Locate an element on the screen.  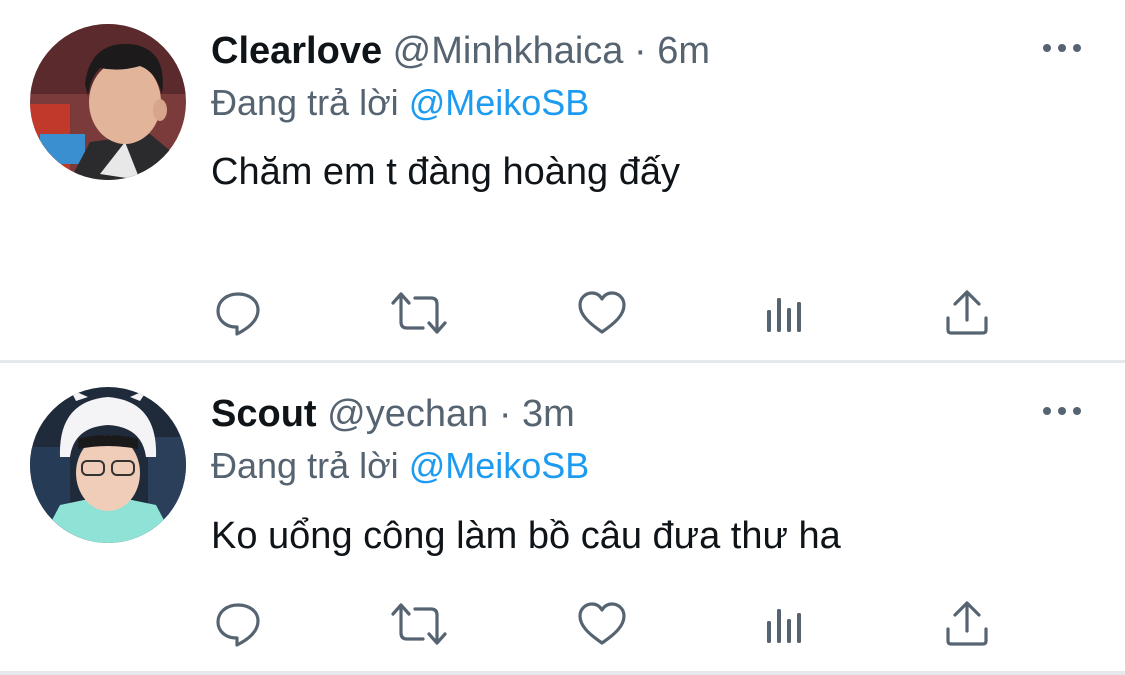
display-name: Scout is located at coordinates (264, 414).